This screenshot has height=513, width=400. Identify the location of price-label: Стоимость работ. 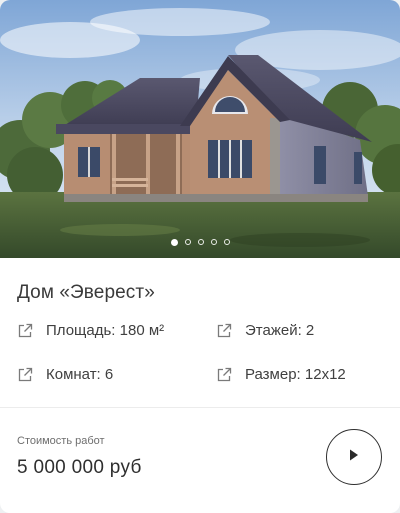
(61, 441).